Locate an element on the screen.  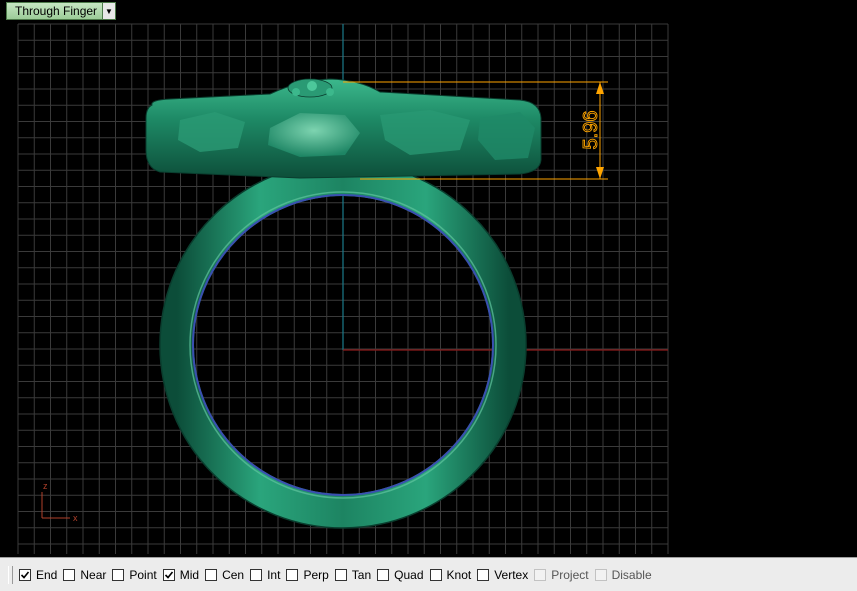
axis-label-x: x is located at coordinates (75, 518).